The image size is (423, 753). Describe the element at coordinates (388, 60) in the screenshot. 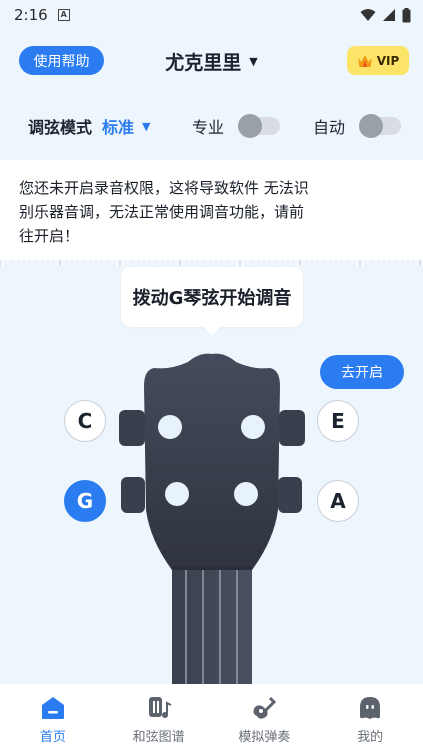

I see `vip-label: VIP` at that location.